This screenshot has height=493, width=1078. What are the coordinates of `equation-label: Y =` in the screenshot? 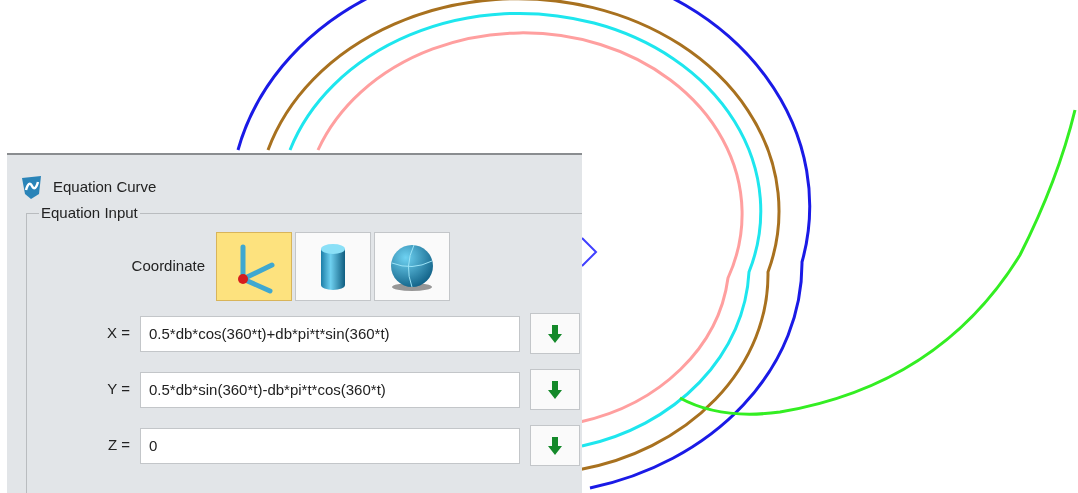 It's located at (118, 389).